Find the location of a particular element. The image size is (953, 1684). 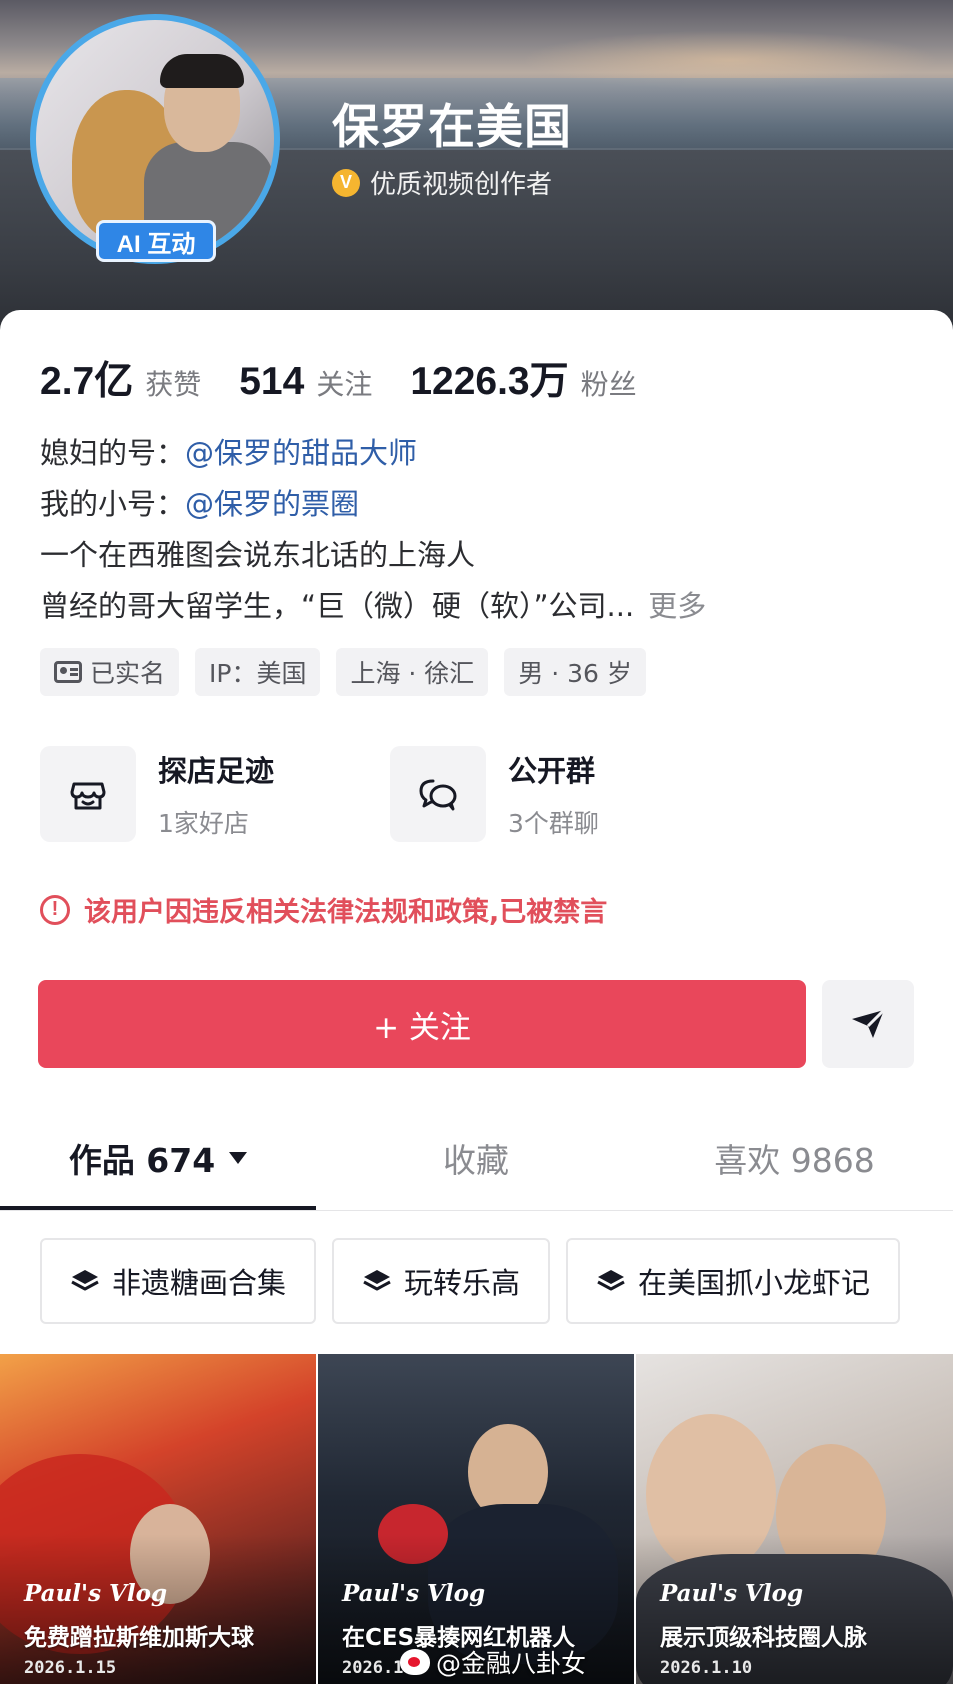

tab-label: 收藏 is located at coordinates (476, 1160).